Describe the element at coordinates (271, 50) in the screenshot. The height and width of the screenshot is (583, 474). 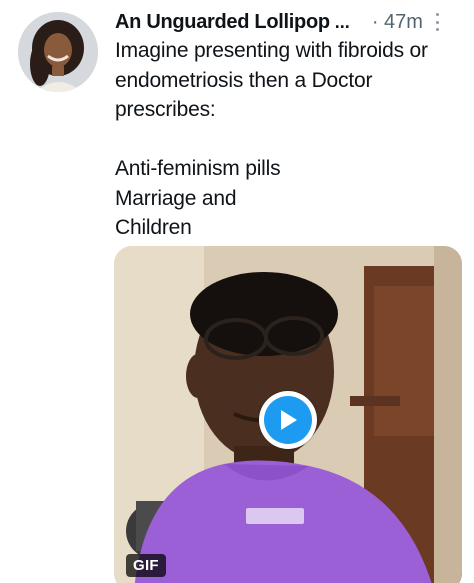
I see `tweet-text-line: Imagine presenting with fibroids or` at that location.